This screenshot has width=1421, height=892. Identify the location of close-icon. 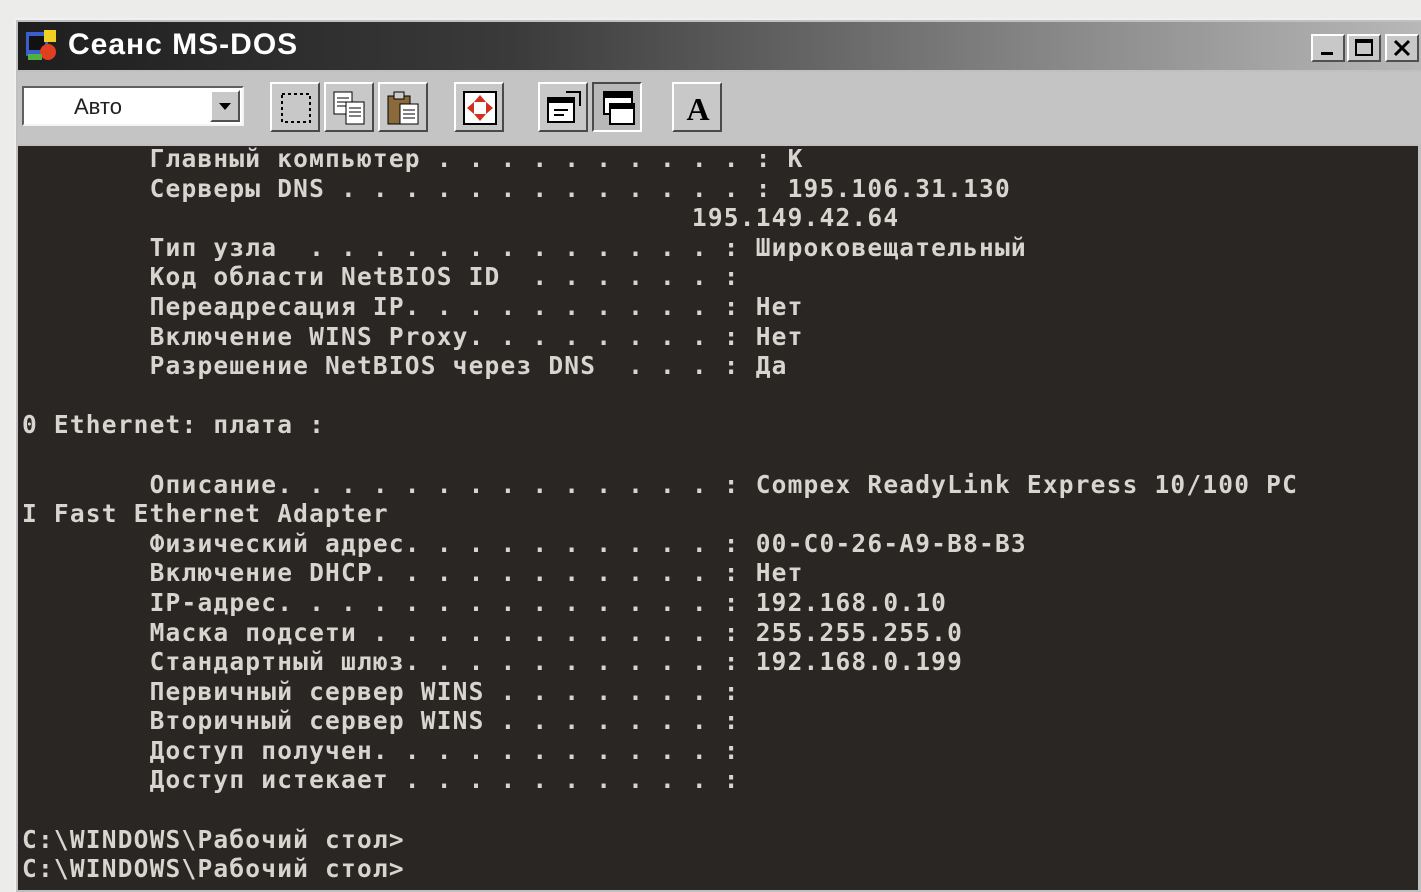
(1402, 48).